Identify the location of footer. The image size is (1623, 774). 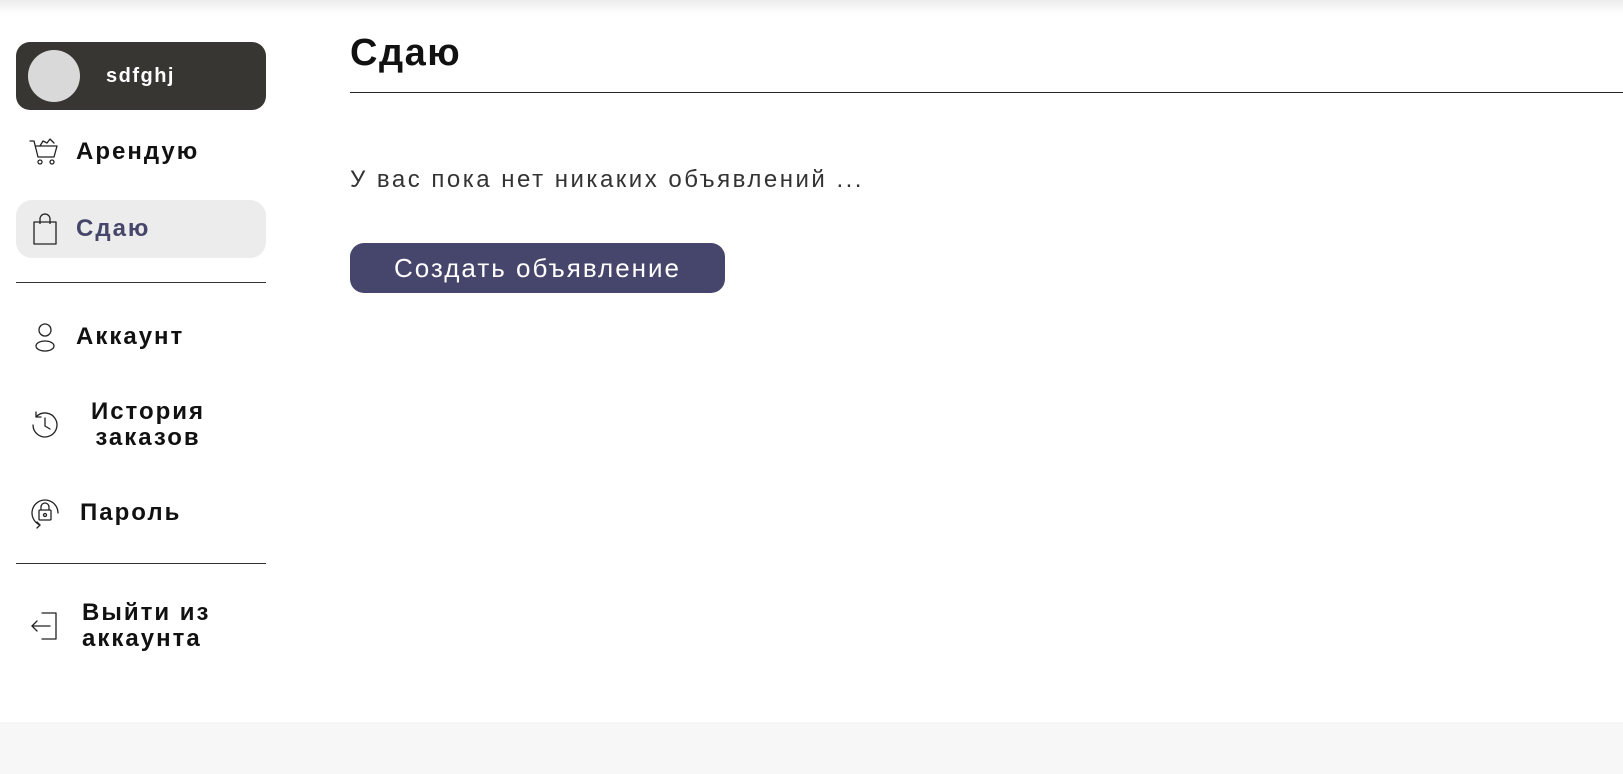
(811, 748).